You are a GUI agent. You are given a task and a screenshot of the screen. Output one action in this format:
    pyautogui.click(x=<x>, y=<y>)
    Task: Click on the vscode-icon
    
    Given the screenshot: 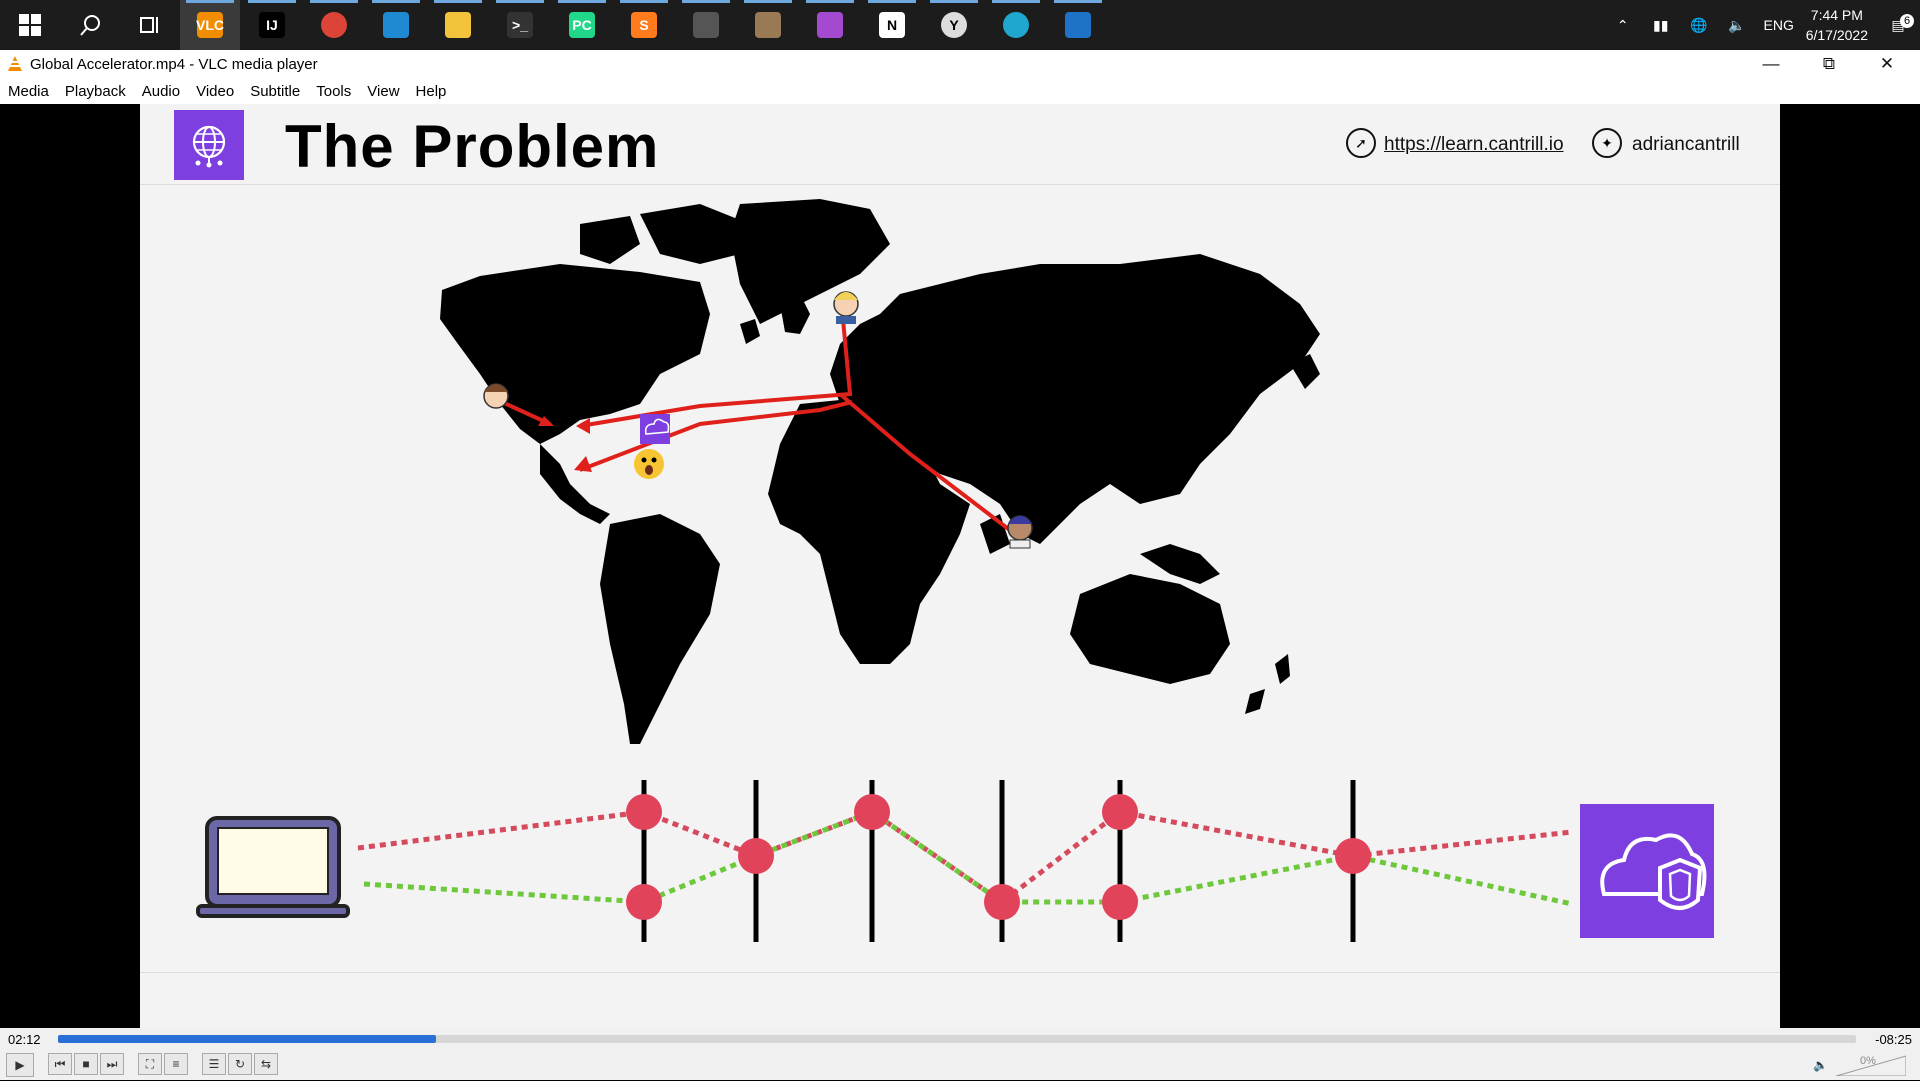 What is the action you would take?
    pyautogui.click(x=396, y=25)
    